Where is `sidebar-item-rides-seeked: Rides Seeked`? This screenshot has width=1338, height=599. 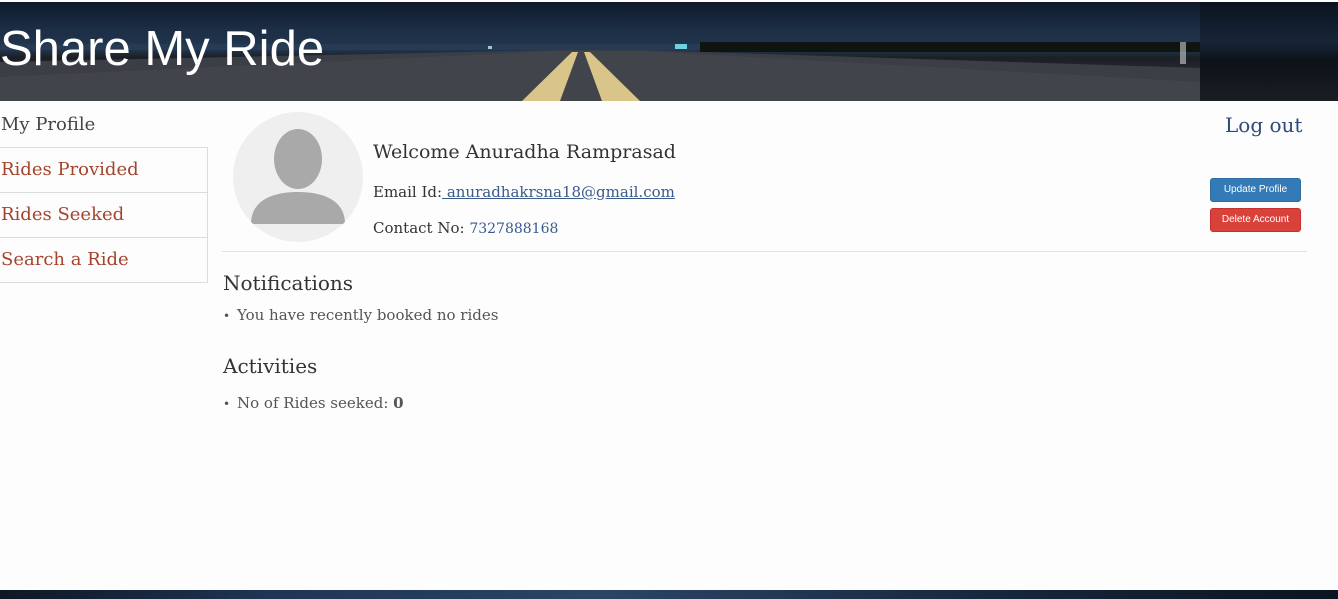
sidebar-item-rides-seeked: Rides Seeked is located at coordinates (104, 215).